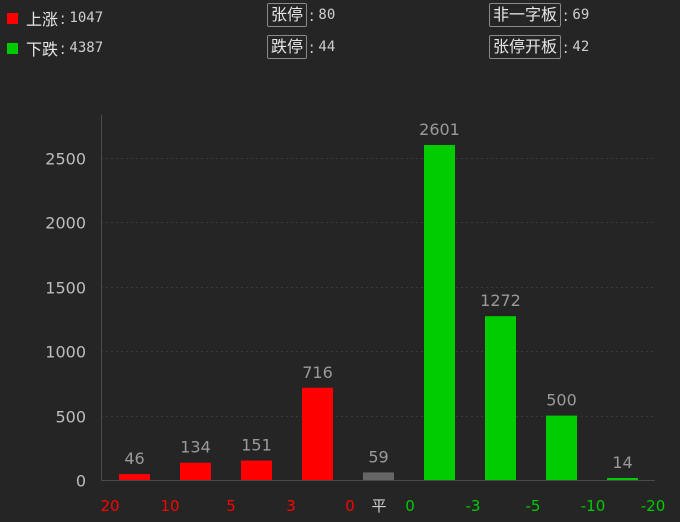 This screenshot has height=522, width=680. Describe the element at coordinates (109, 506) in the screenshot. I see `x-tick-label: 20` at that location.